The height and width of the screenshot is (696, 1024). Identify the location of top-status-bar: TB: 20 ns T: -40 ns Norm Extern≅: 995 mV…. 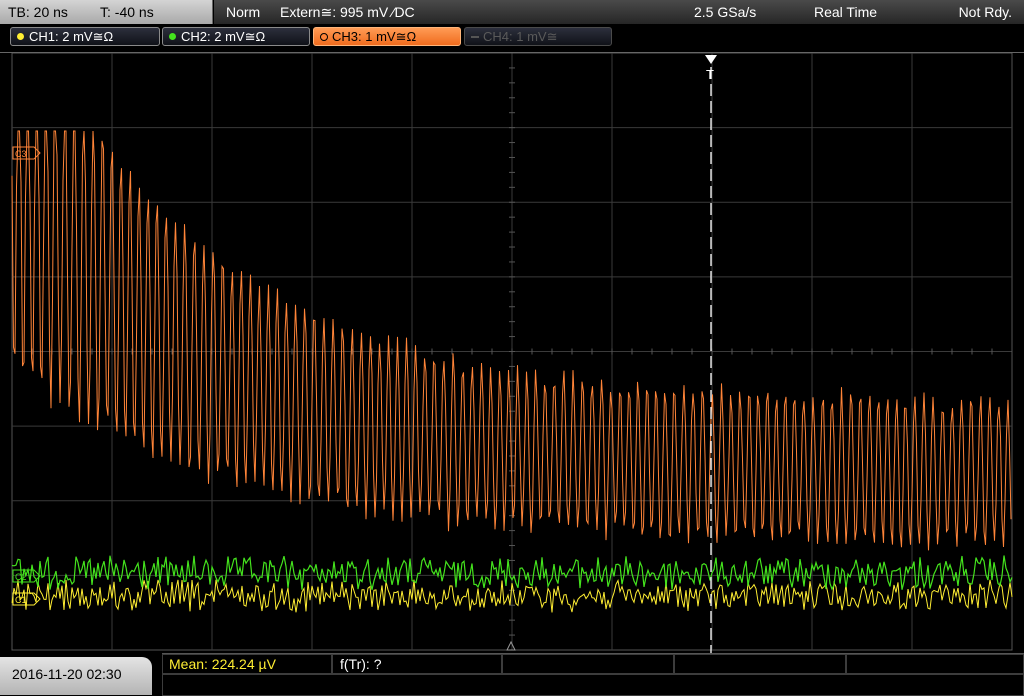
(512, 12).